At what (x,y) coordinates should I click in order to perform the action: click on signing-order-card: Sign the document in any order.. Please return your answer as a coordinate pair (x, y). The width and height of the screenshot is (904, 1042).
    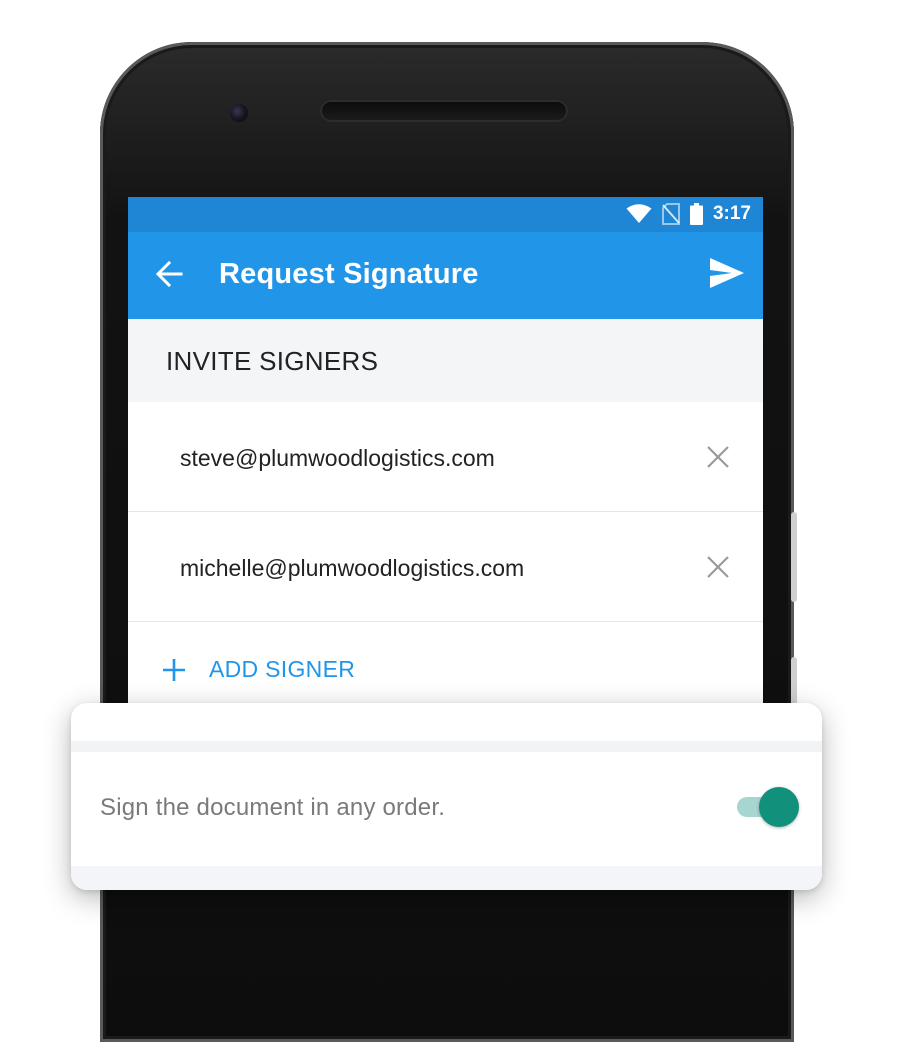
    Looking at the image, I should click on (446, 796).